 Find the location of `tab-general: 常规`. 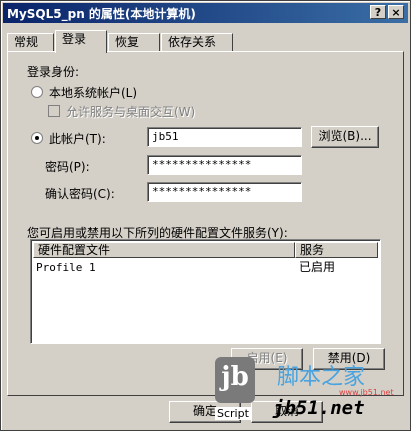

tab-general: 常规 is located at coordinates (30, 42).